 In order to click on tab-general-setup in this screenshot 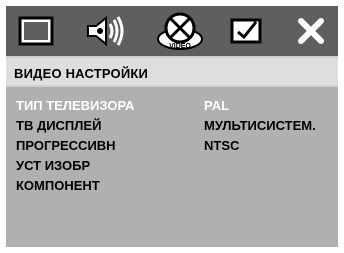, I will do `click(42, 31)`.